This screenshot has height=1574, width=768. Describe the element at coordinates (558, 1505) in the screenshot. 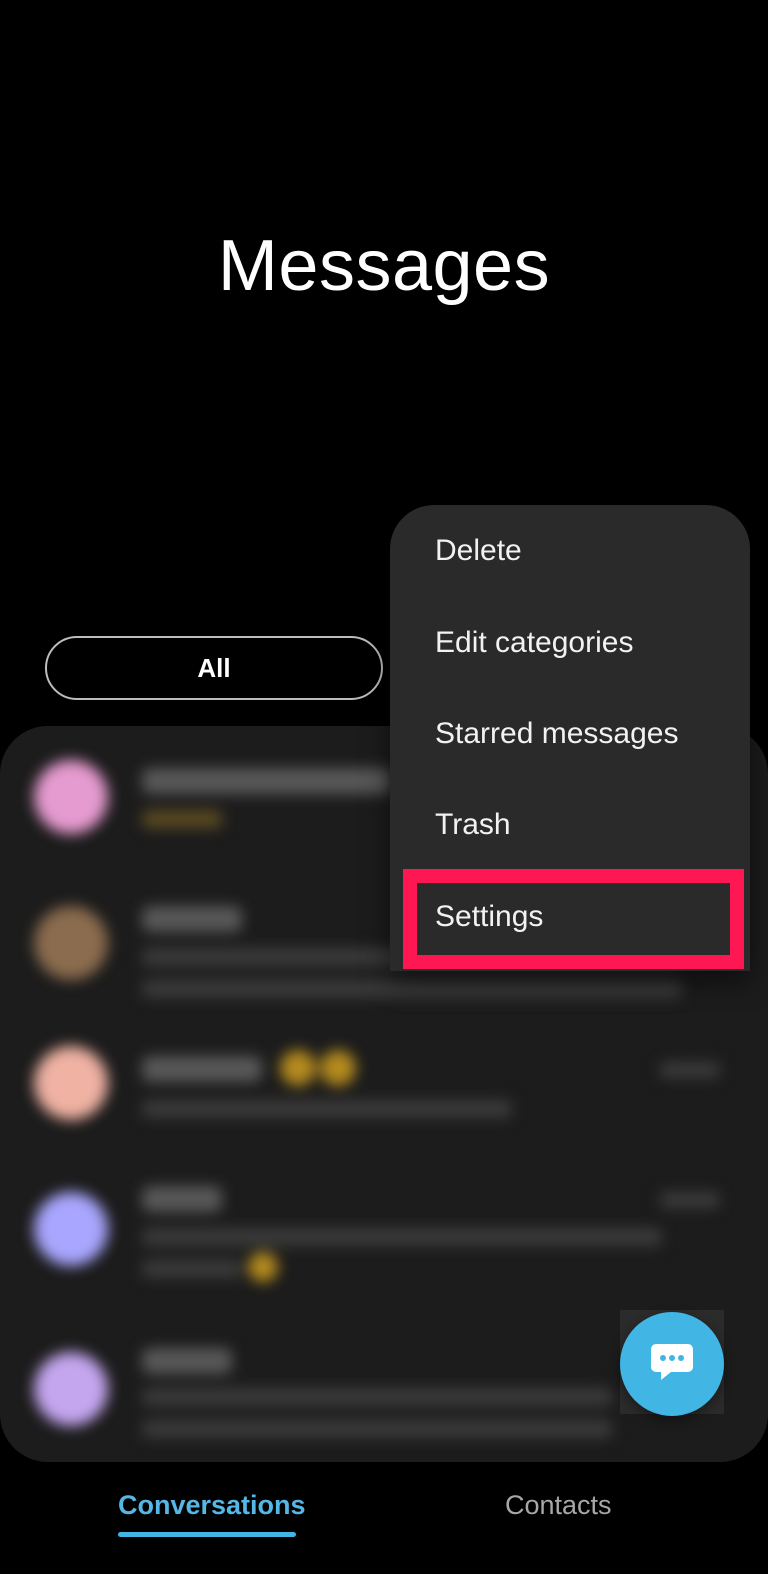

I see `tab-contacts: Contacts` at that location.